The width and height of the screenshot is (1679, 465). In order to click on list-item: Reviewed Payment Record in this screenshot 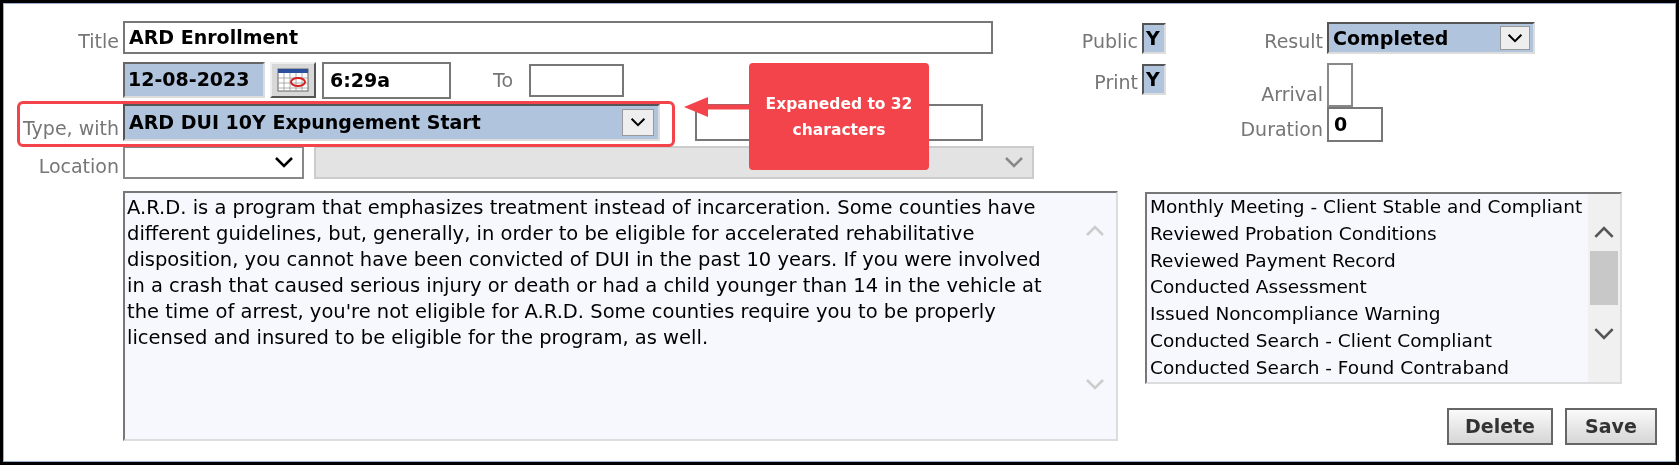, I will do `click(1369, 261)`.